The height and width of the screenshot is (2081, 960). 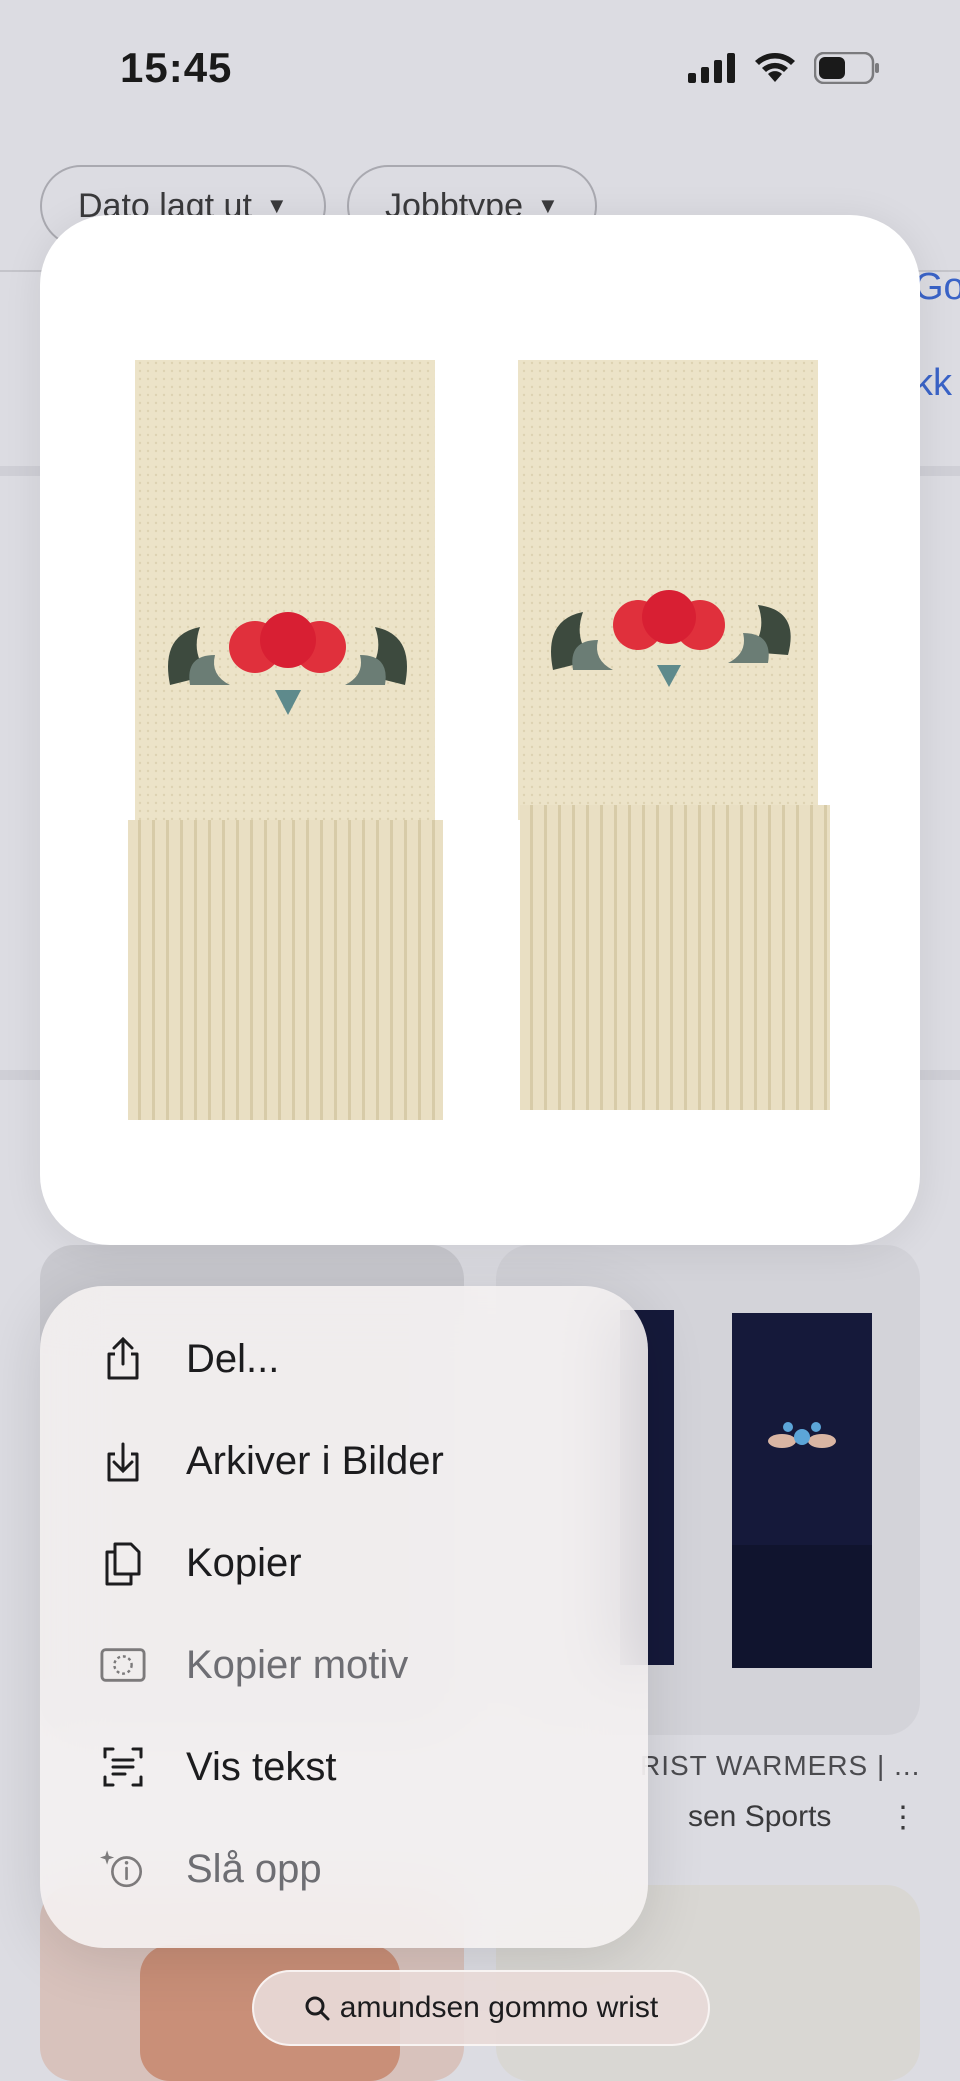 I want to click on wifi-icon, so click(x=775, y=67).